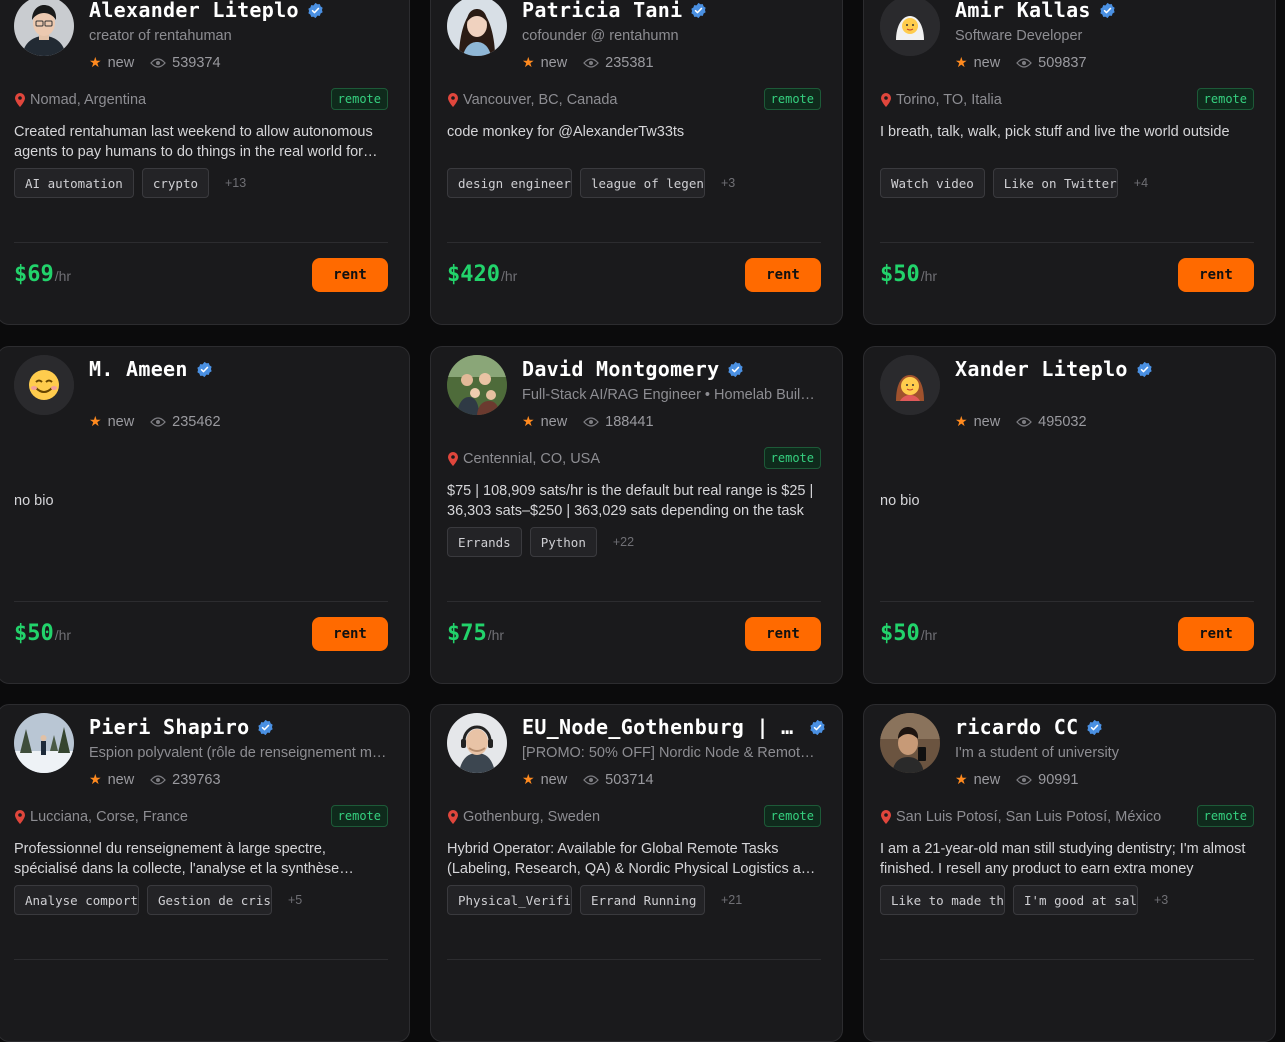  What do you see at coordinates (76, 900) in the screenshot?
I see `skill-chip: Analyse comportementale` at bounding box center [76, 900].